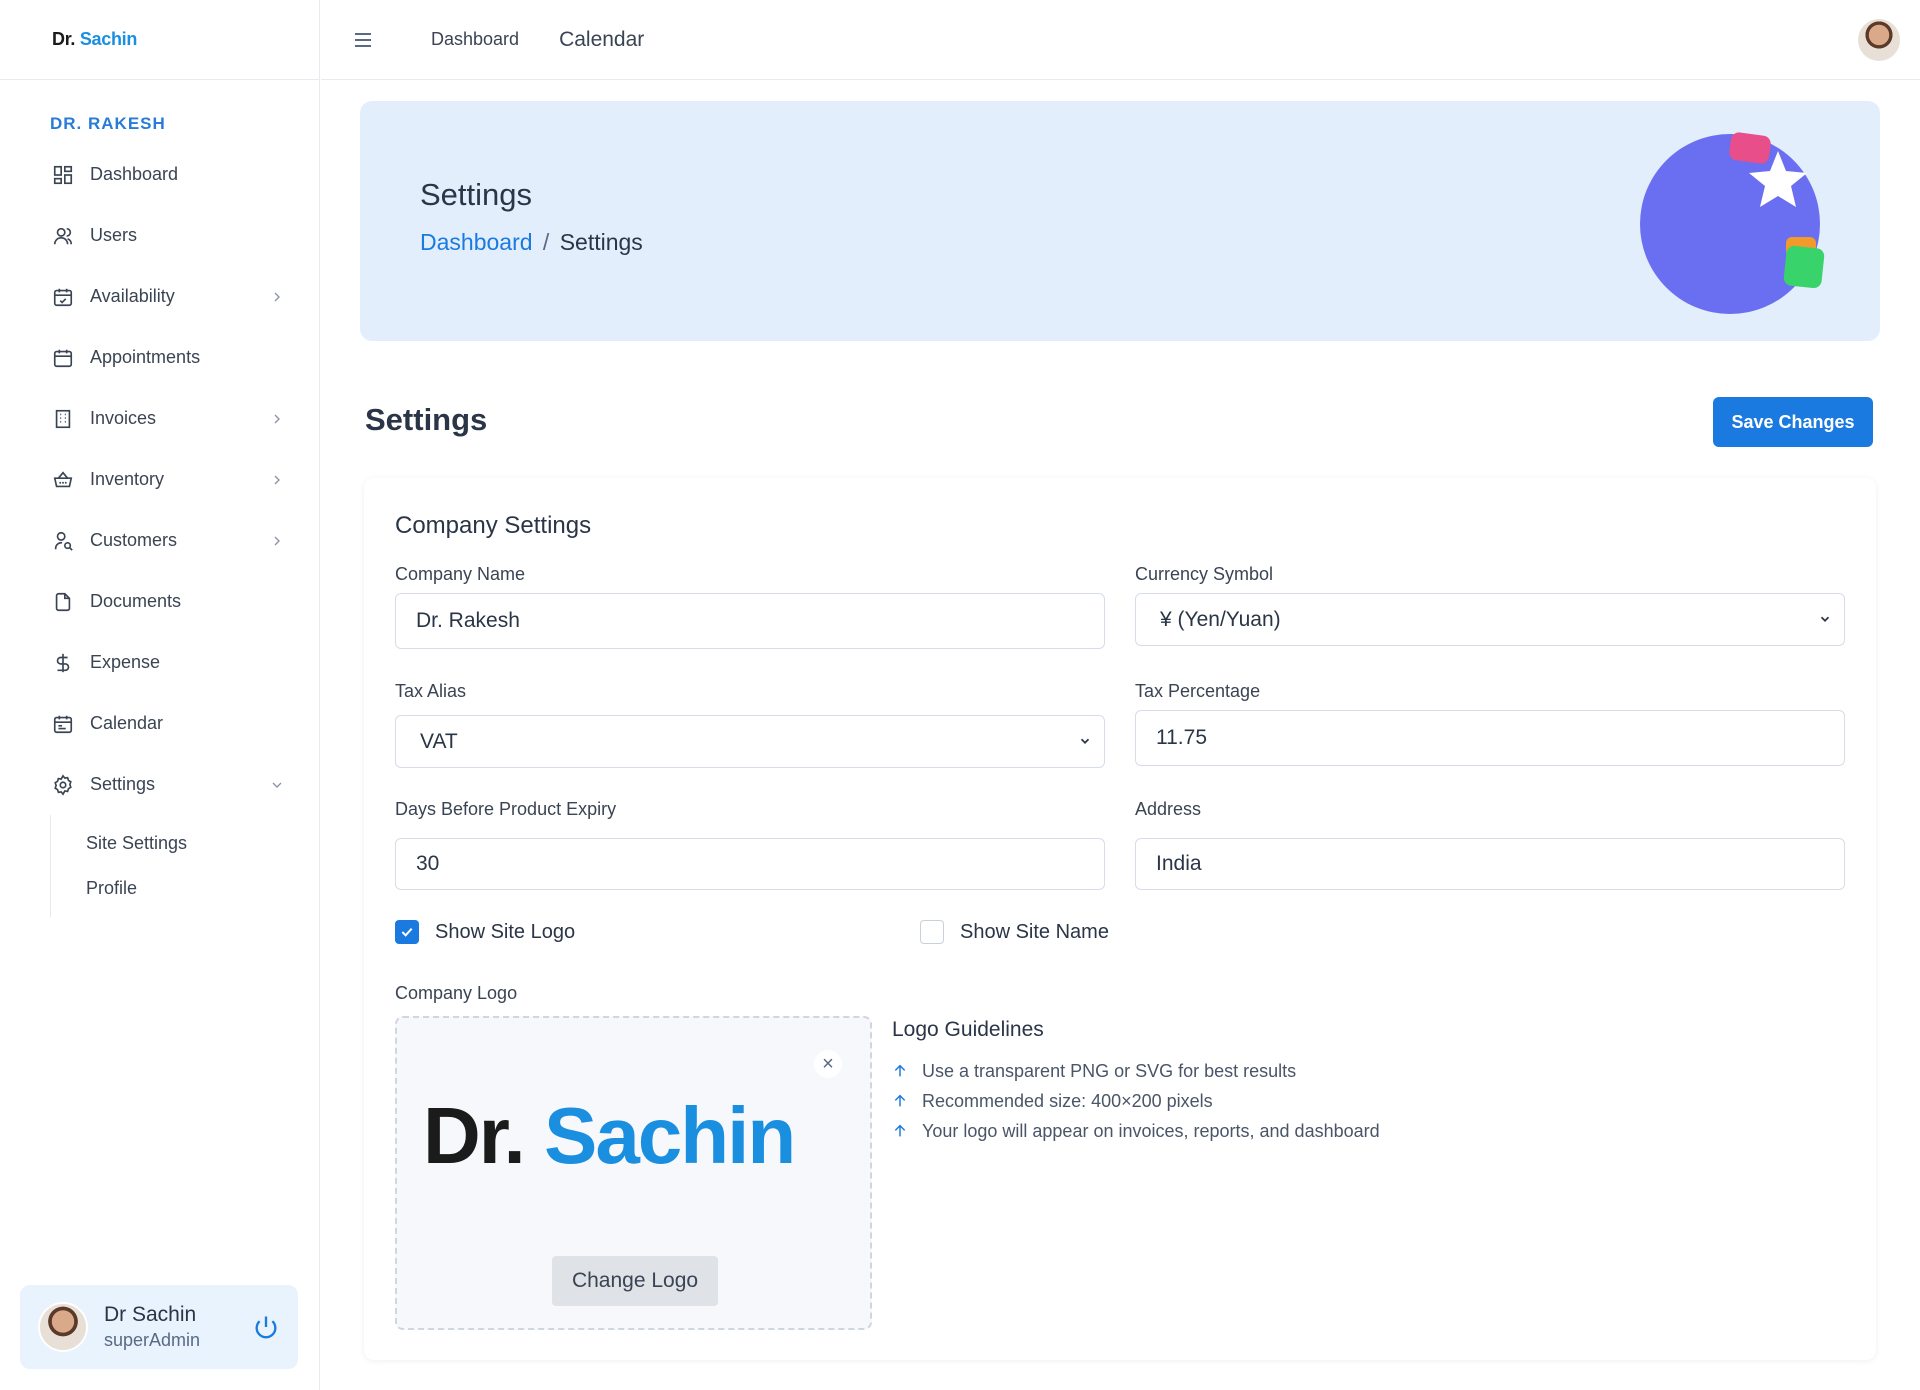  Describe the element at coordinates (506, 809) in the screenshot. I see `expiry-days-label: Days Before Product Expiry` at that location.